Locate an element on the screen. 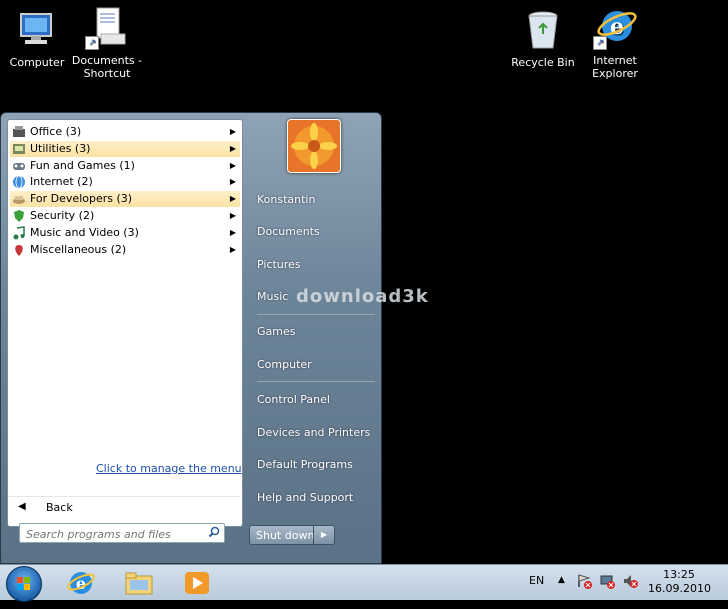 Image resolution: width=728 pixels, height=609 pixels. desktop-icon-label: Documents - Shortcut is located at coordinates (107, 67).